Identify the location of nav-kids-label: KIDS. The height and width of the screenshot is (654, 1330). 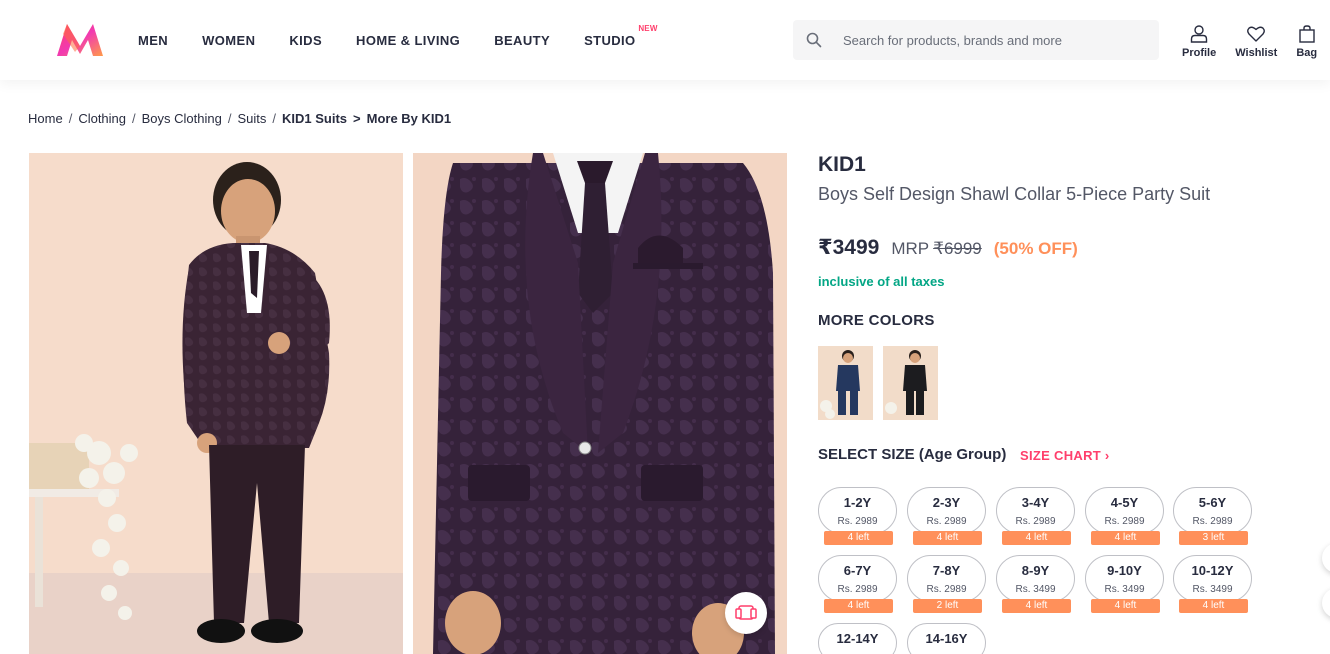
(306, 40).